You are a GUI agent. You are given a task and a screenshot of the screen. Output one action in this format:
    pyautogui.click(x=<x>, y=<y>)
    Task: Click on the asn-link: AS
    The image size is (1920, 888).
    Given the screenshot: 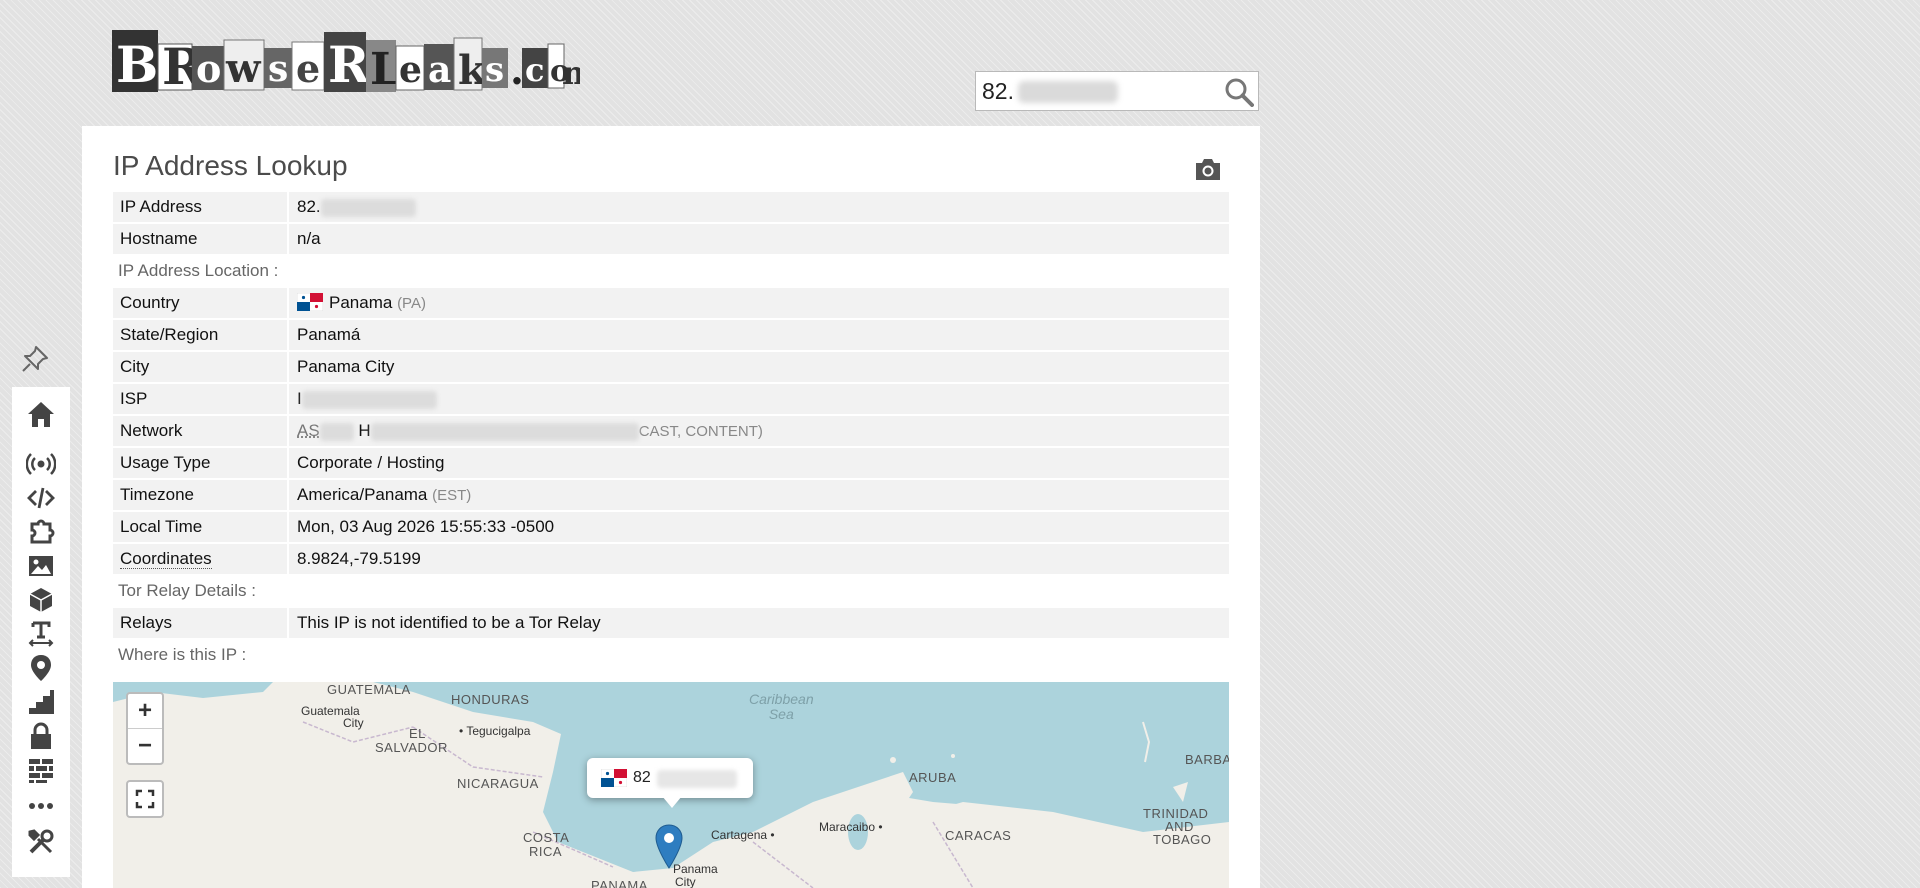 What is the action you would take?
    pyautogui.click(x=325, y=431)
    